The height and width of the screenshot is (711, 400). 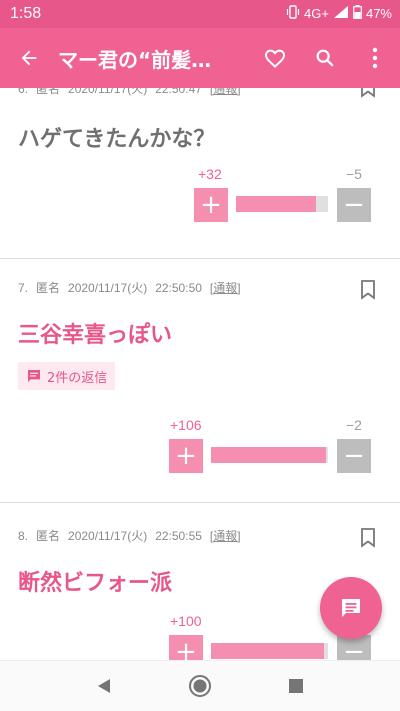 I want to click on status-icons: 4G+ 47%, so click(x=339, y=13).